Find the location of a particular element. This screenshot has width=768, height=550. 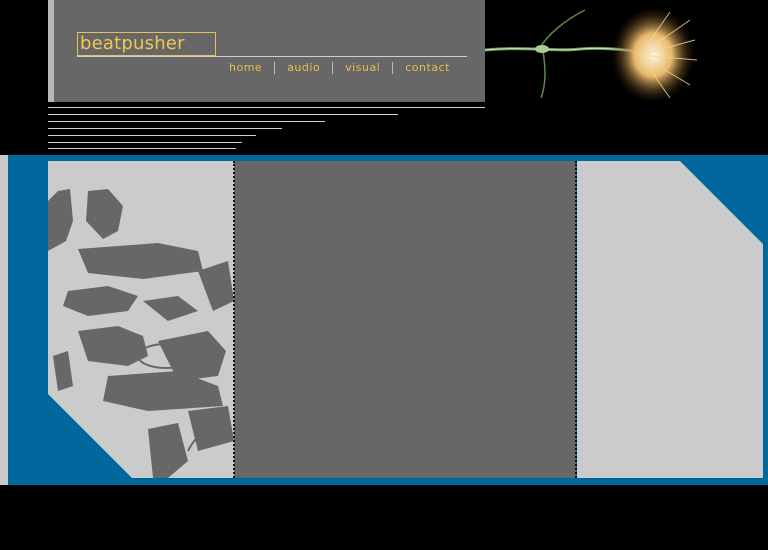

header-edge is located at coordinates (51, 51).